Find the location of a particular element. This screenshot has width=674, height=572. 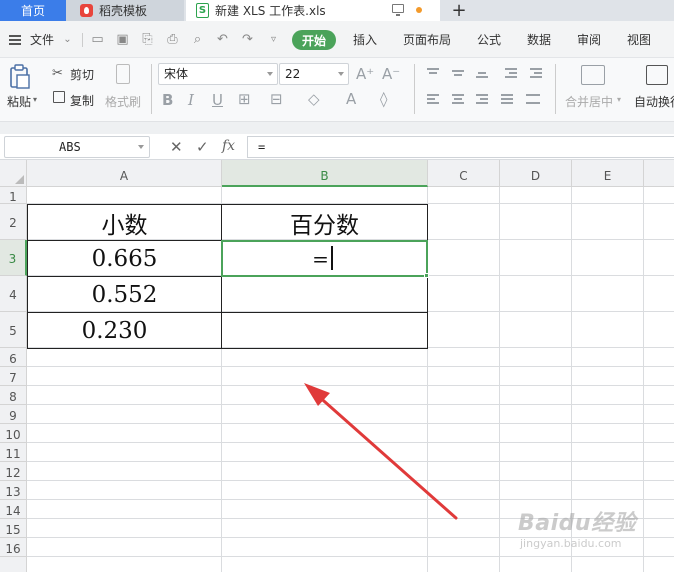

title-tab-bar: 首页 稻壳模板 S 新建 XLS 工作表.xls + is located at coordinates (337, 10).